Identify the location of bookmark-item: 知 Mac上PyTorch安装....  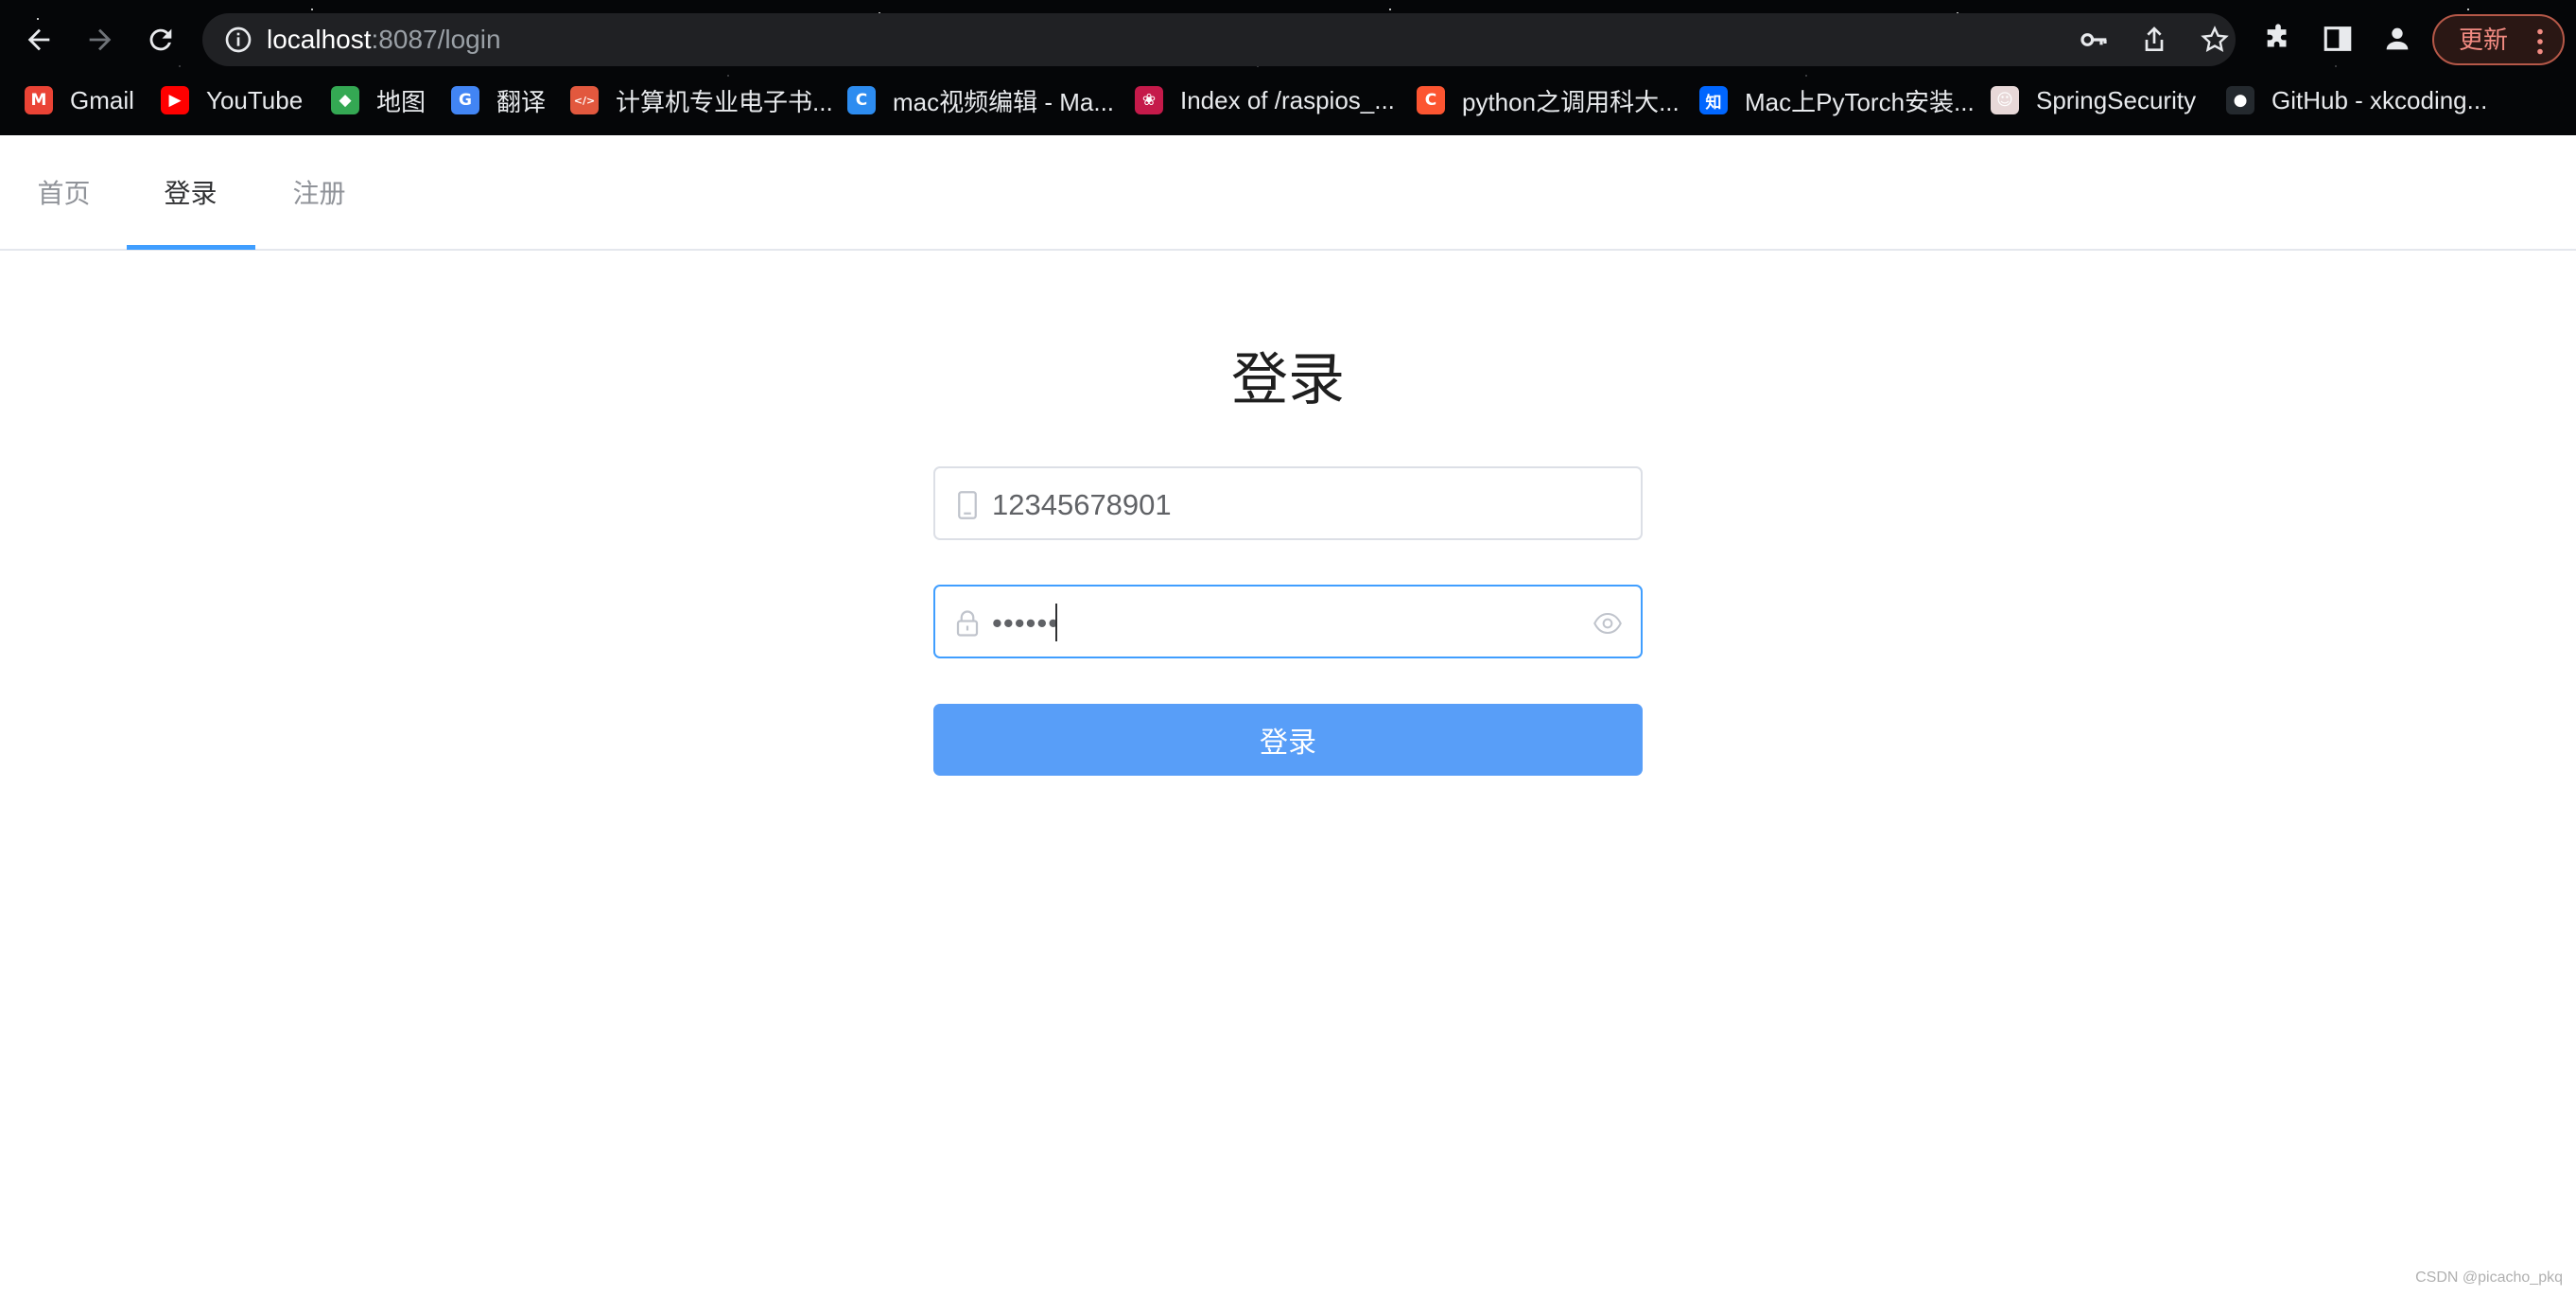
(1837, 100).